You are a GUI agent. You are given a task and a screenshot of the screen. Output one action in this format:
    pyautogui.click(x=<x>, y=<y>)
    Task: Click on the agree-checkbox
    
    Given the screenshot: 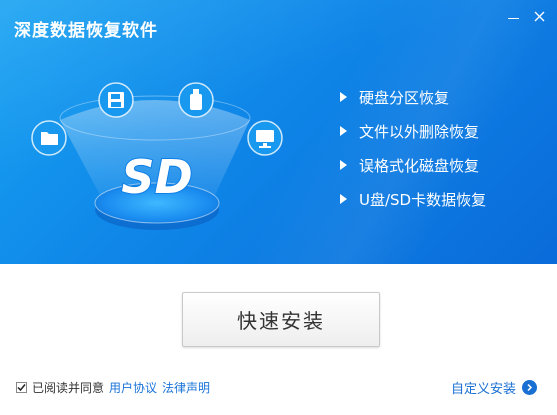 What is the action you would take?
    pyautogui.click(x=21, y=387)
    